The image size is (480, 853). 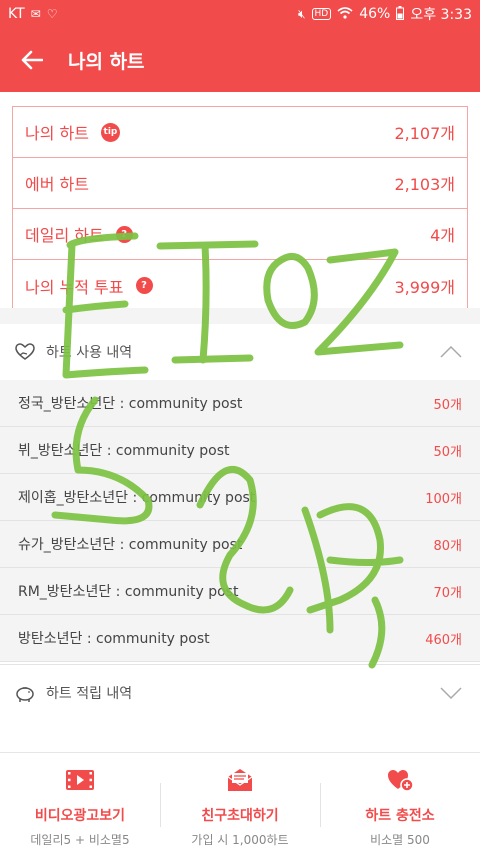 I want to click on mute-icon: 🔇︎, so click(x=301, y=14).